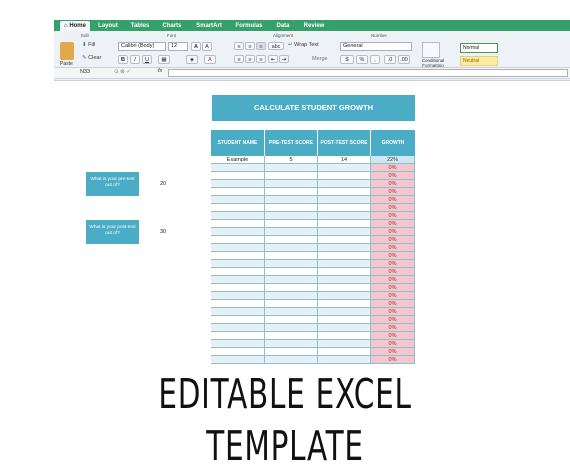 Image resolution: width=570 pixels, height=472 pixels. I want to click on font-name-select: Calibri (Body), so click(142, 46).